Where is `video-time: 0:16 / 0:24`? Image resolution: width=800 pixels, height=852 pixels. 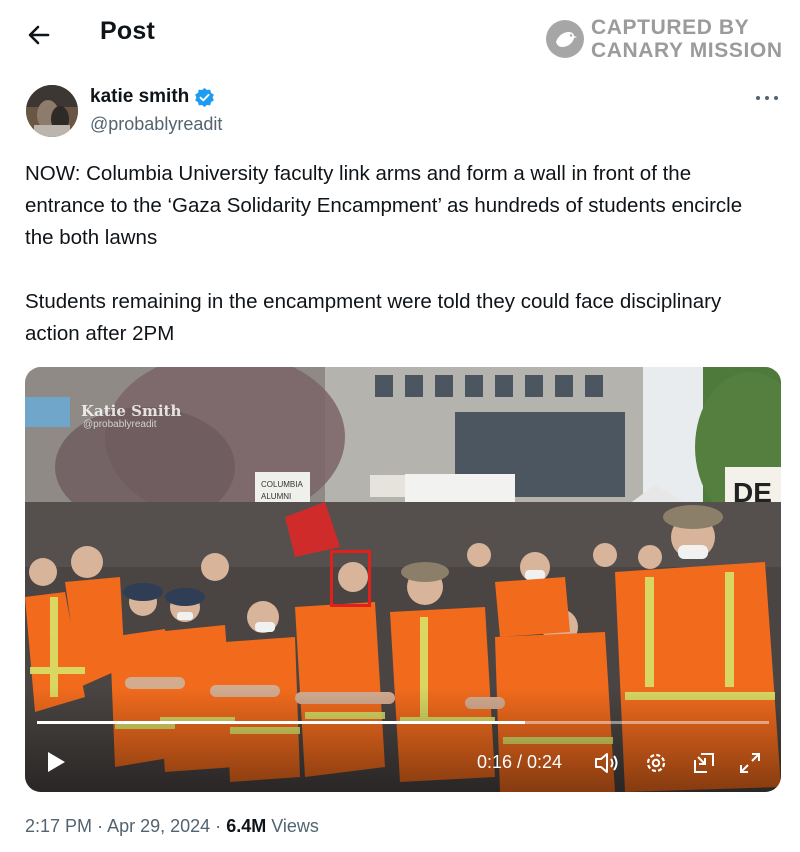 video-time: 0:16 / 0:24 is located at coordinates (520, 762).